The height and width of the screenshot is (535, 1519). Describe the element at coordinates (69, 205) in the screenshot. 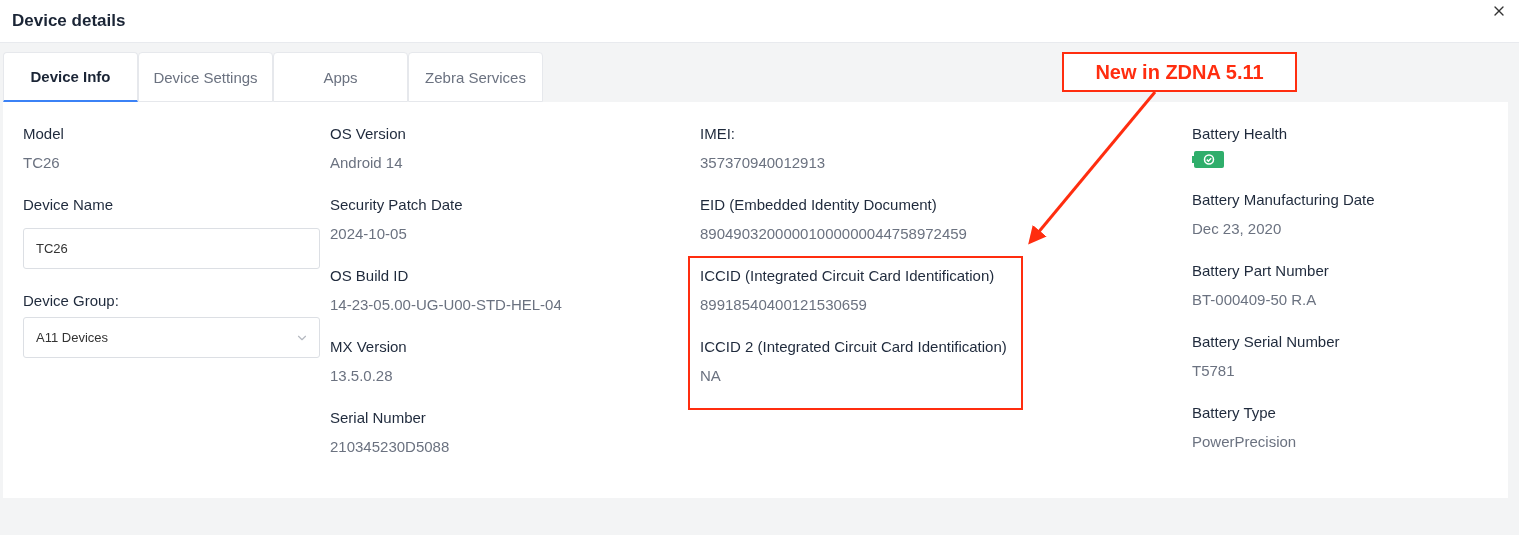

I see `field-label: Device Name` at that location.